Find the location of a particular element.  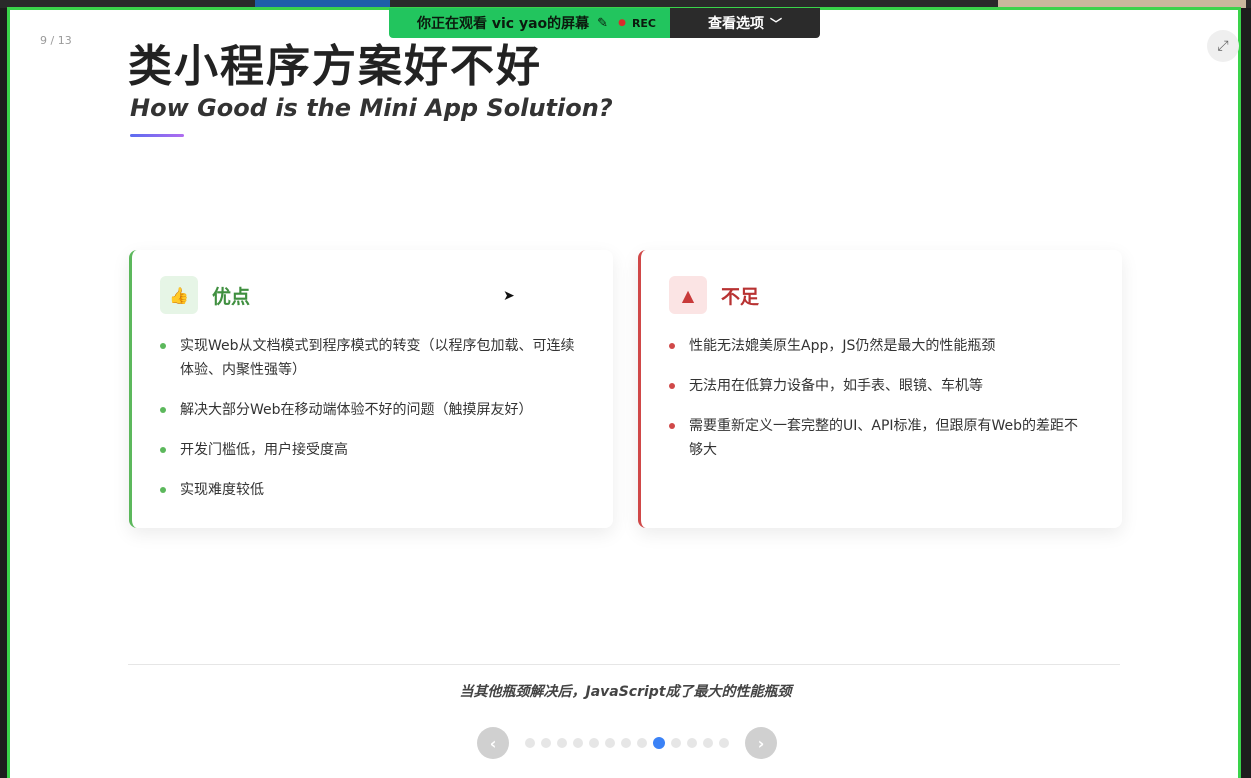

slide-title: 类小程序方案好不好 is located at coordinates (335, 66).